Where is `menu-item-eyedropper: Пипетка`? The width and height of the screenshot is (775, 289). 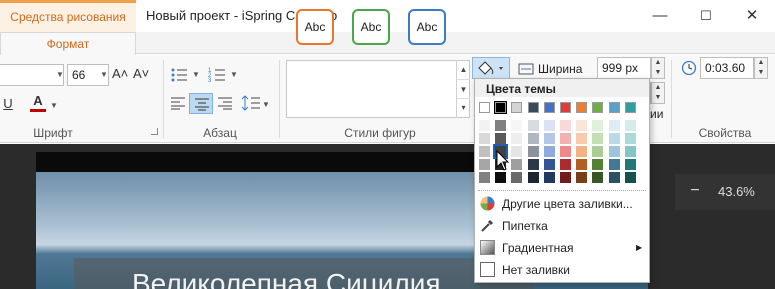
menu-item-eyedropper: Пипетка is located at coordinates (525, 226).